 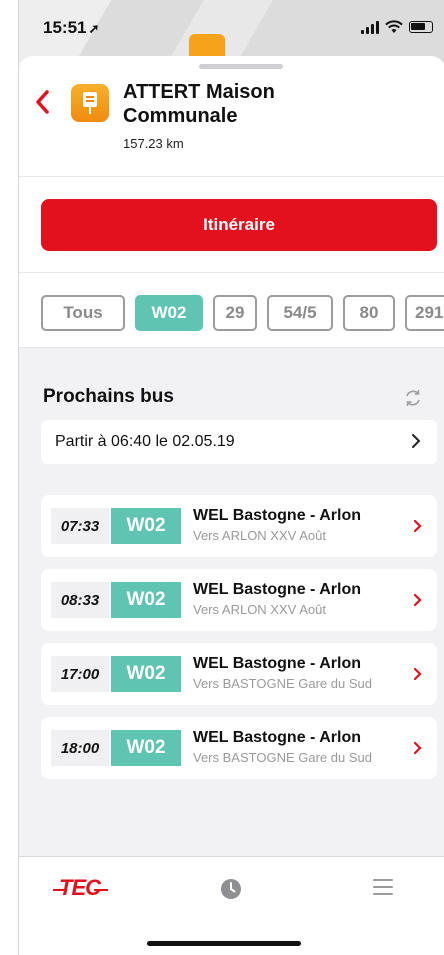 I want to click on bus-stop-icon, so click(x=90, y=103).